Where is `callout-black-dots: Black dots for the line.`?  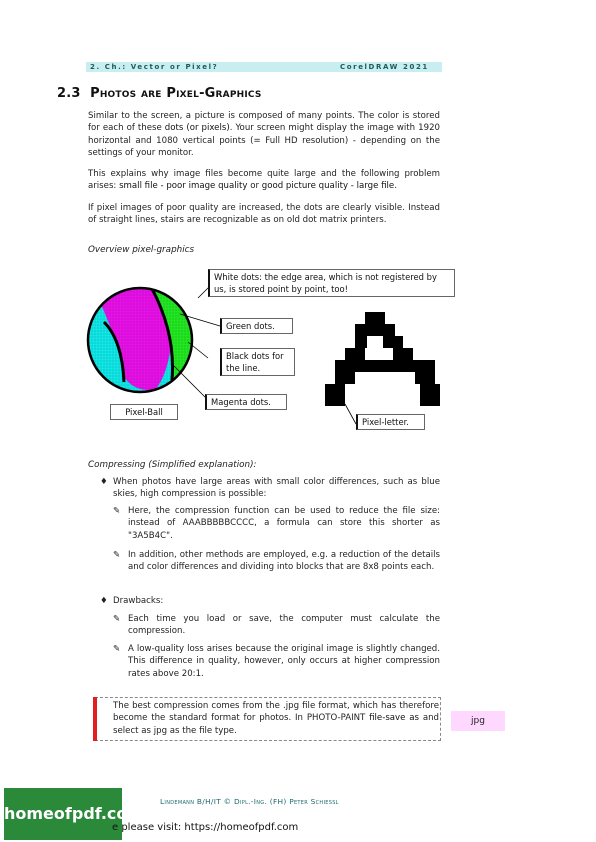 callout-black-dots: Black dots for the line. is located at coordinates (257, 362).